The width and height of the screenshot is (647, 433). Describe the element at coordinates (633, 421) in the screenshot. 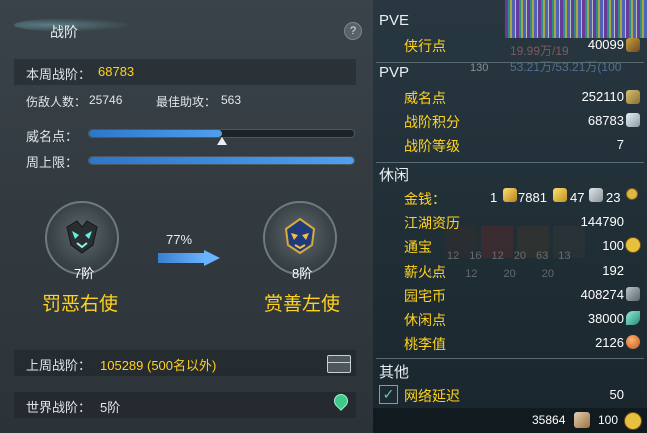

I see `gold-coin-icon` at that location.